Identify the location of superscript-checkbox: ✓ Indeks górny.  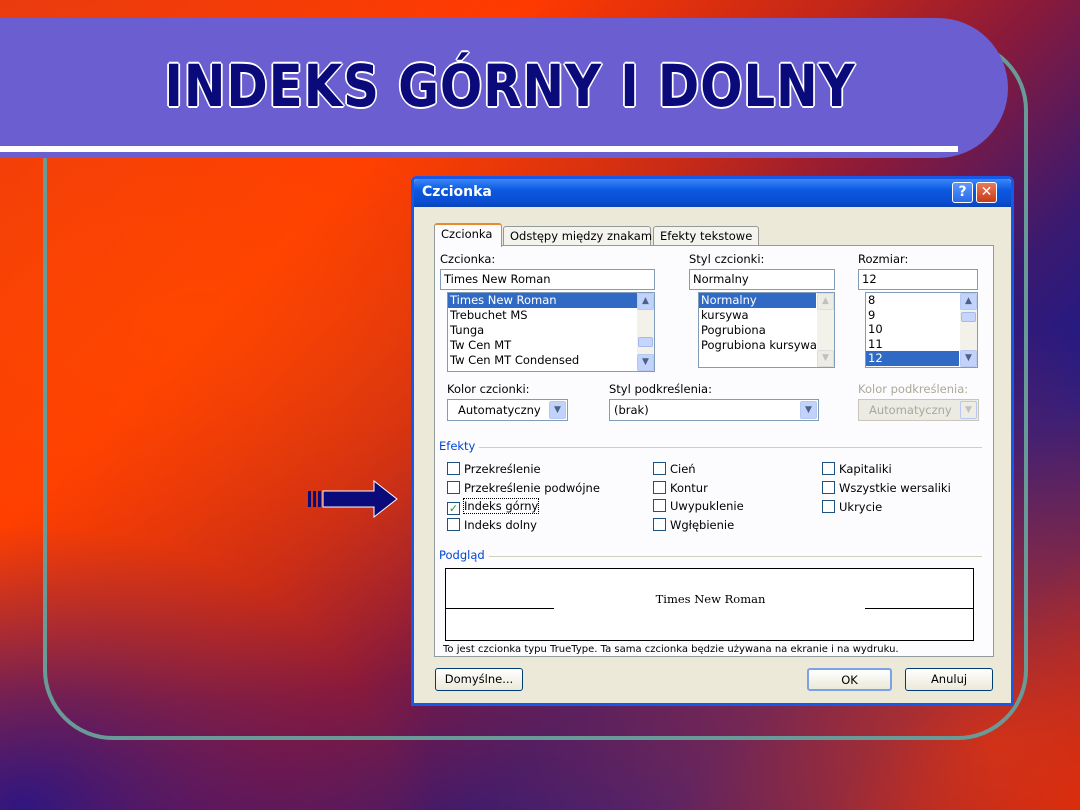
(493, 506).